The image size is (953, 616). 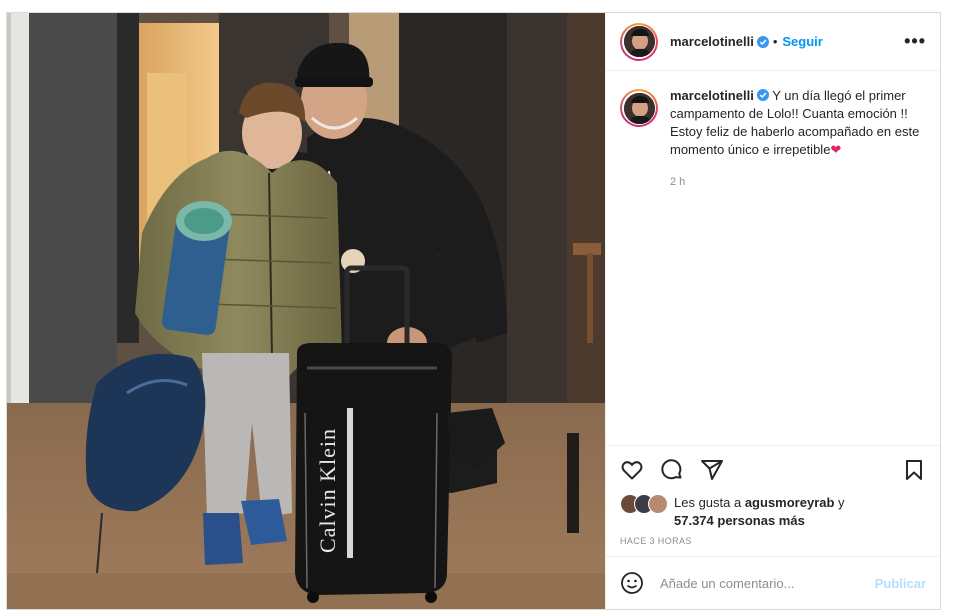 I want to click on bookmark-icon, so click(x=914, y=470).